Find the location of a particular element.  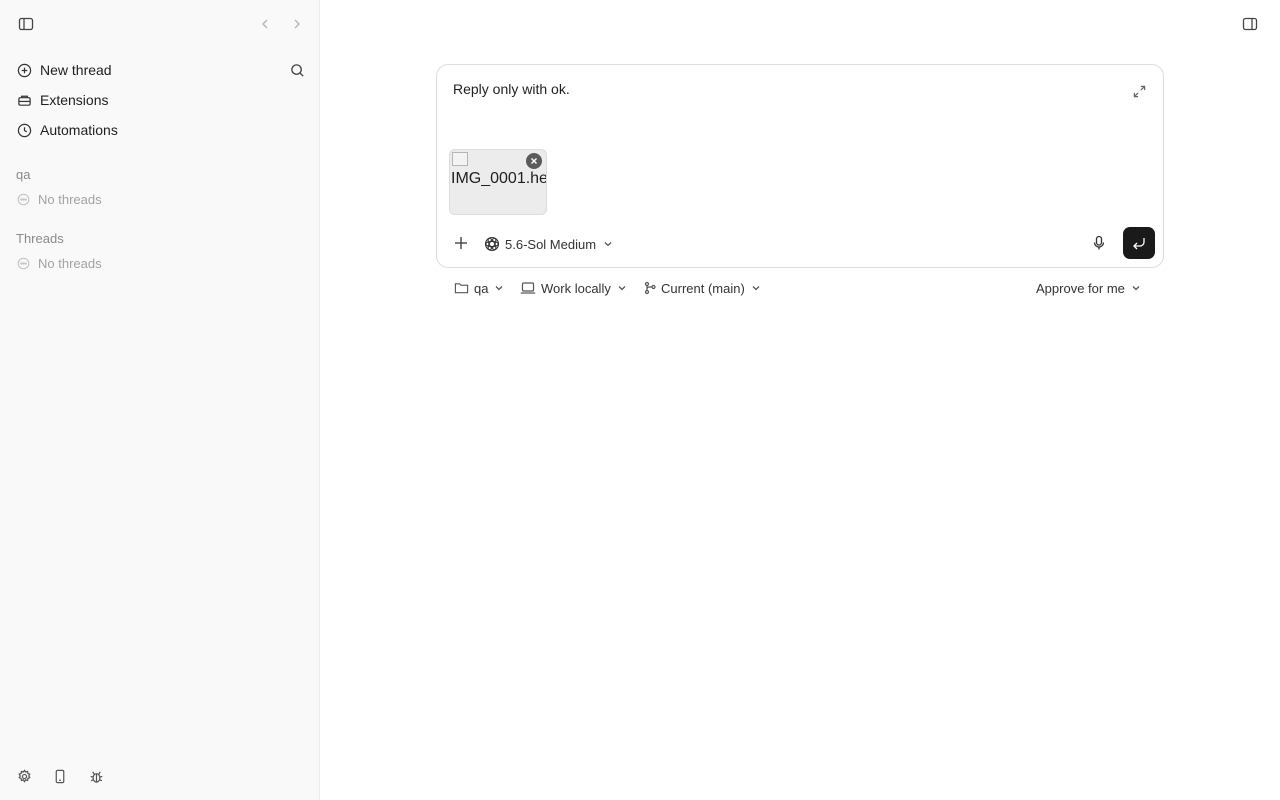

nav-automations: Automations is located at coordinates (161, 130).